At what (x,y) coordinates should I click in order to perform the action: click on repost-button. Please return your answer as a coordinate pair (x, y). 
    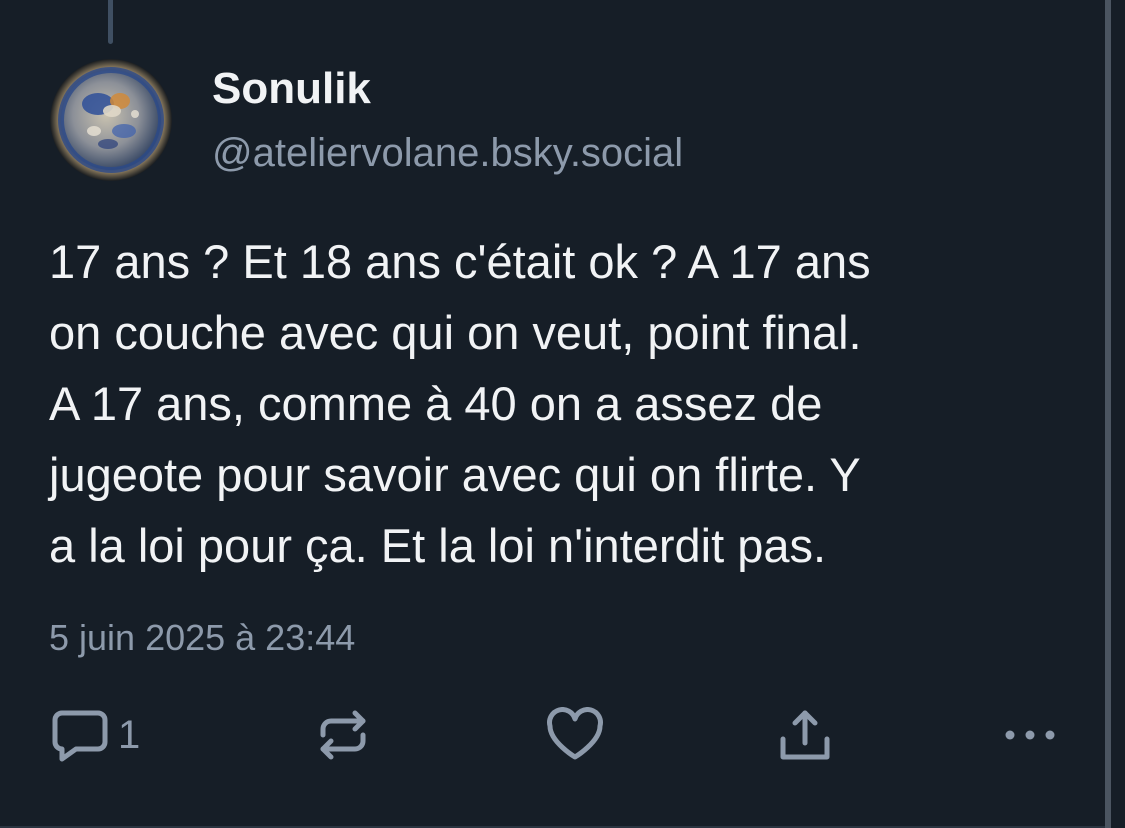
    Looking at the image, I should click on (343, 735).